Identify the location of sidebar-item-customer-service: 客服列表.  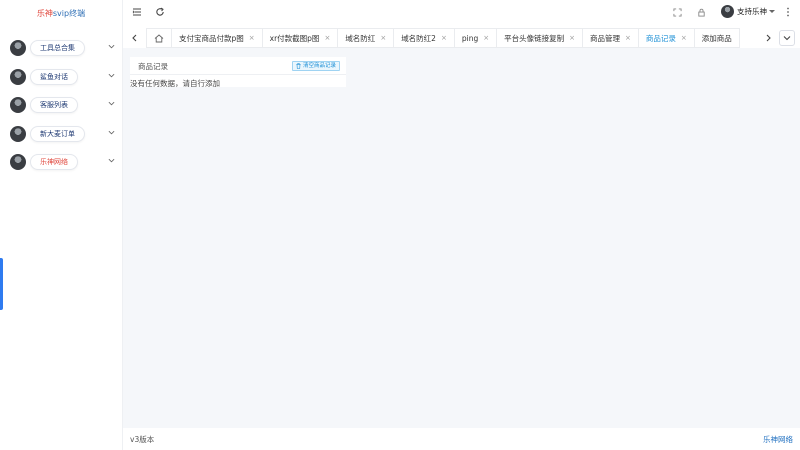
(61, 105).